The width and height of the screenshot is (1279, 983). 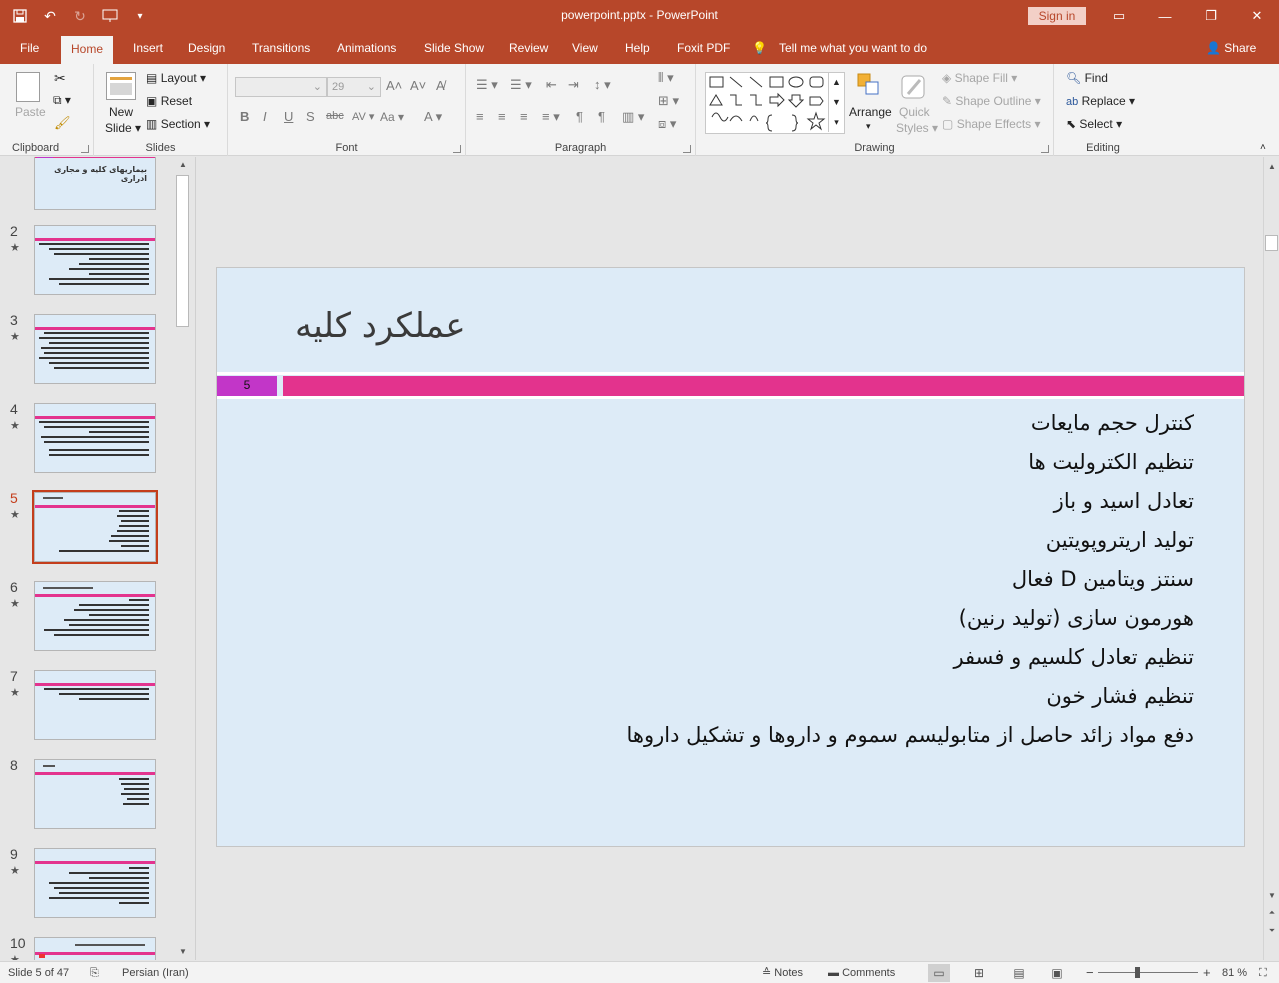 I want to click on tab-slide-show: Slide Show, so click(x=454, y=48).